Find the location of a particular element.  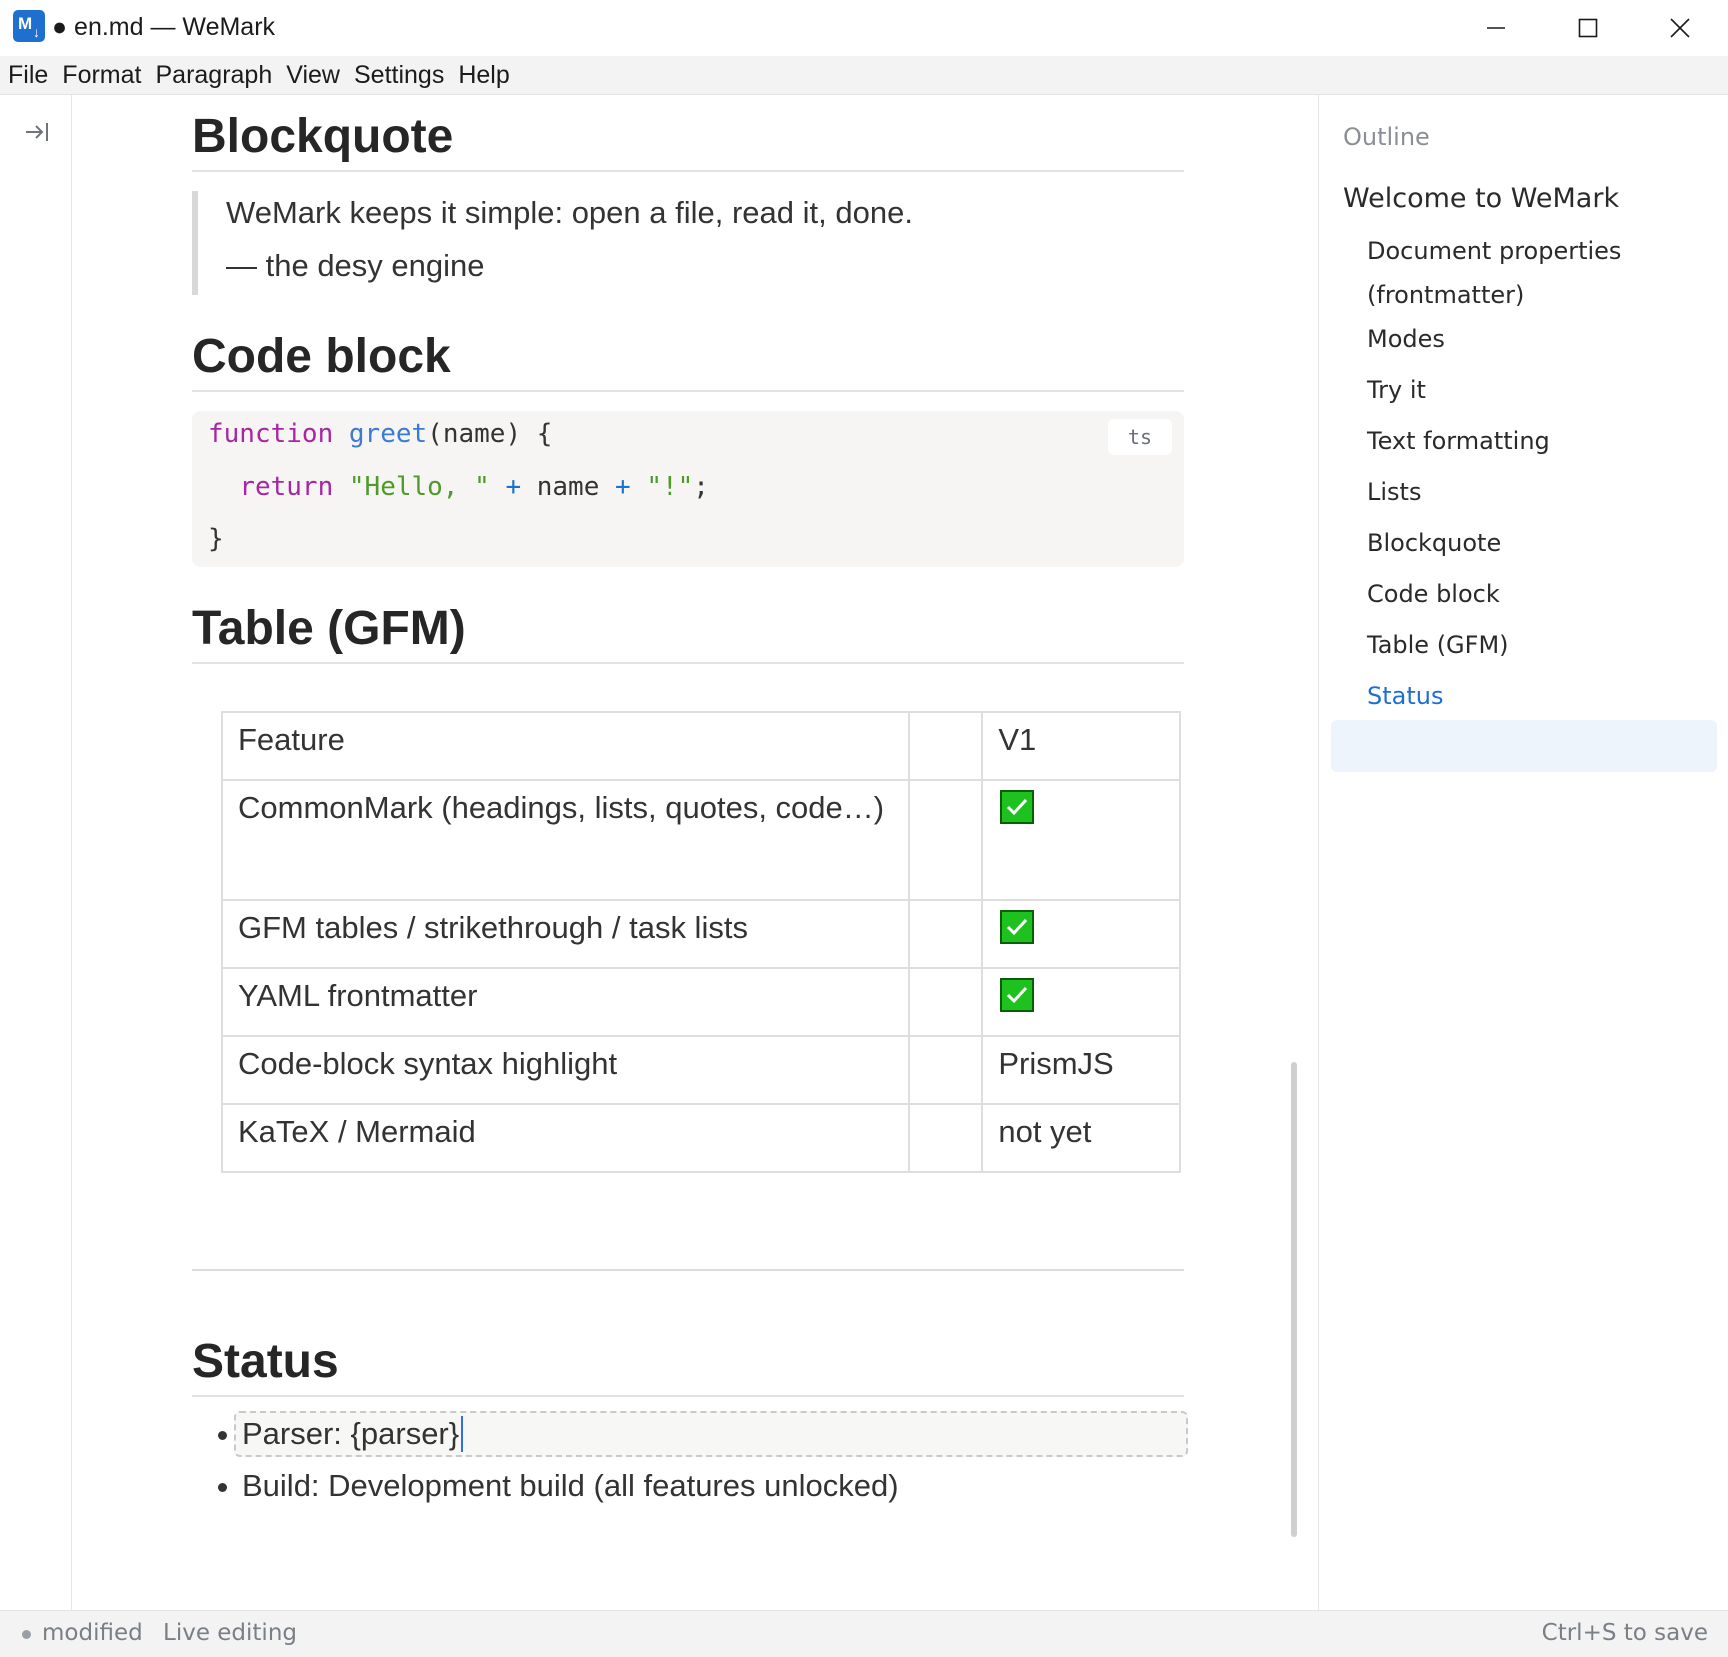

horizontal-rule is located at coordinates (688, 1270).